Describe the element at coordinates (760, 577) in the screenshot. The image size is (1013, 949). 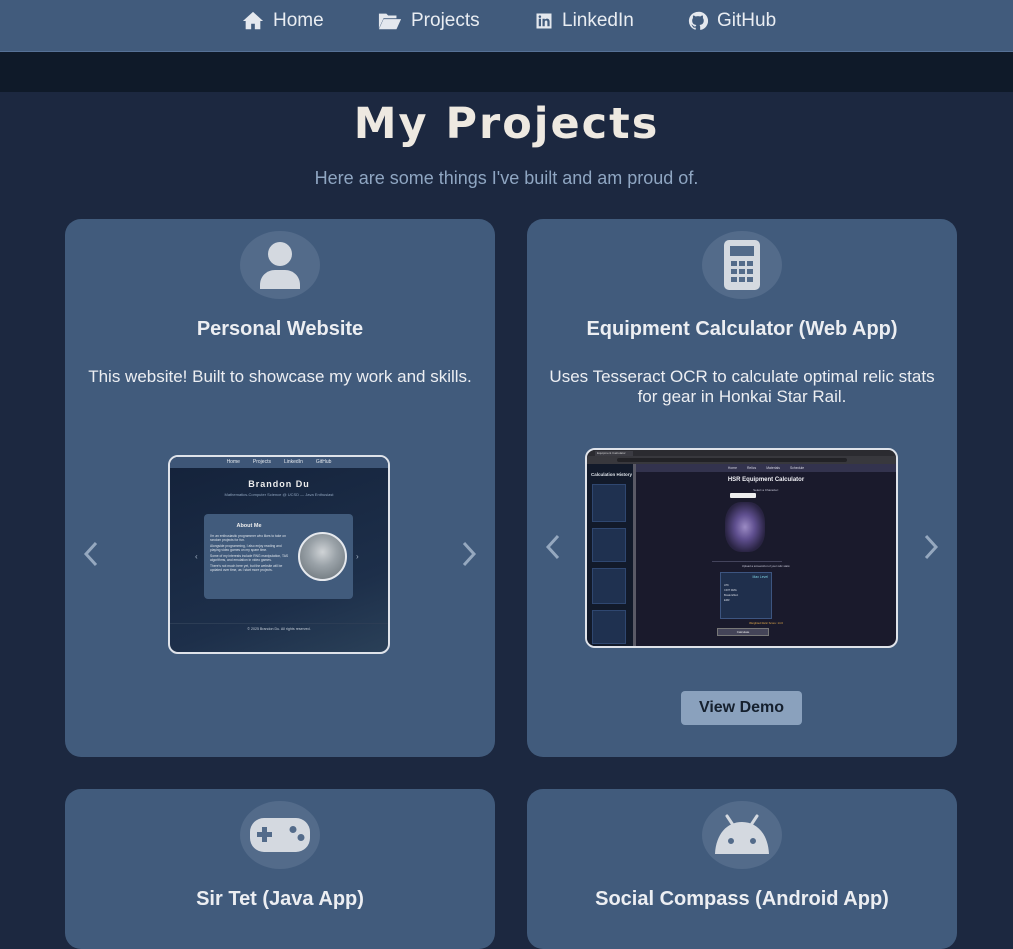
I see `preview-max-level: Max Level` at that location.